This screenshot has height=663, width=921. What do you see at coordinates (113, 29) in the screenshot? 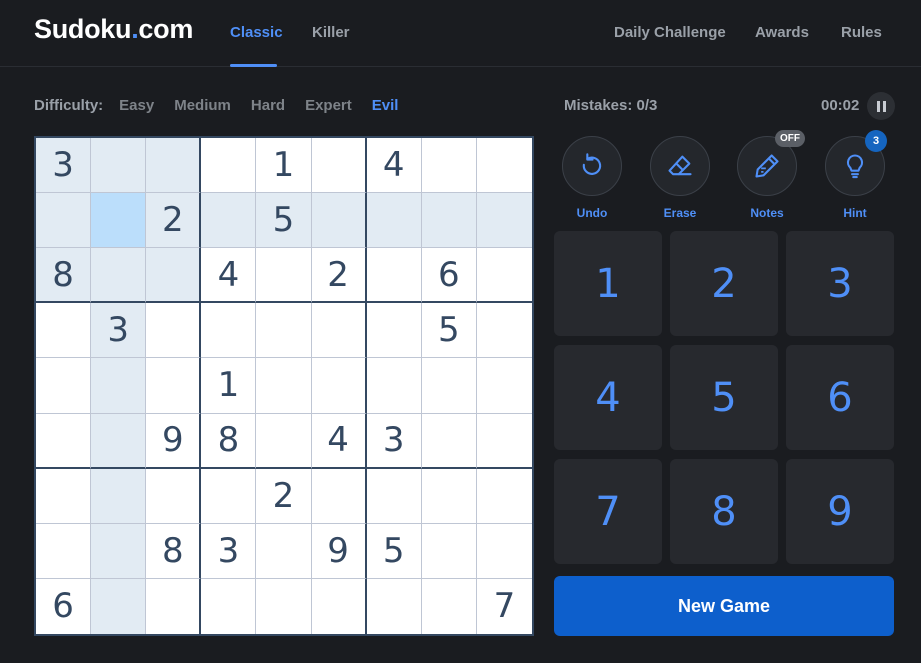
I see `site-logo: Sudoku.com` at bounding box center [113, 29].